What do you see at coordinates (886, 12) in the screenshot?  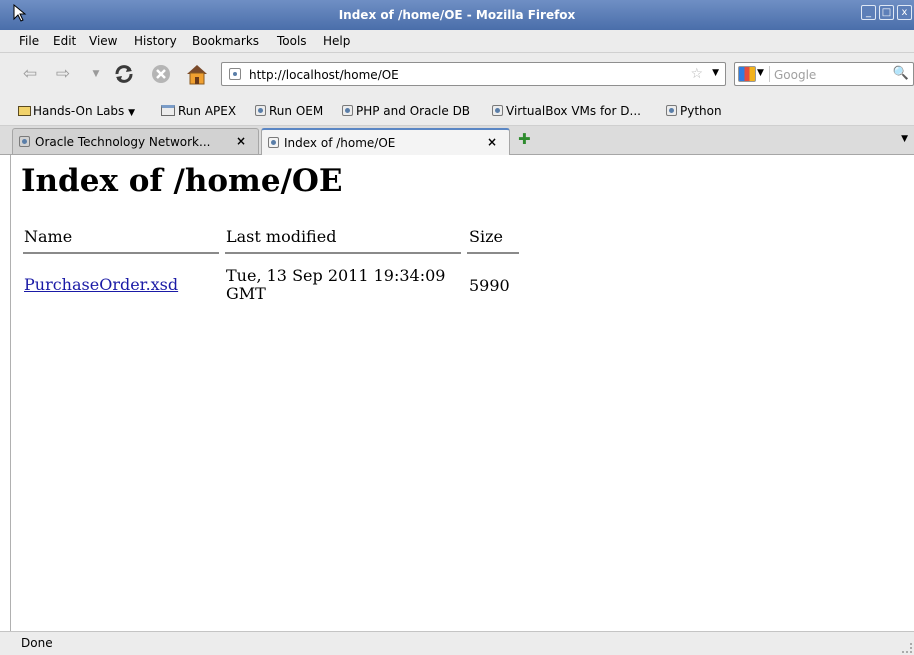 I see `maximize-button: □` at bounding box center [886, 12].